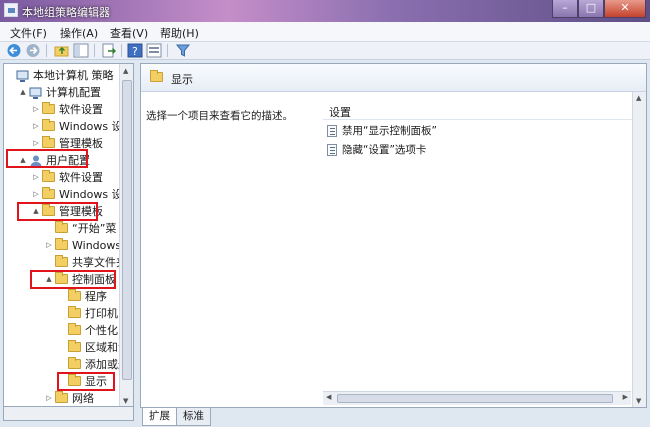 This screenshot has width=650, height=427. Describe the element at coordinates (129, 33) in the screenshot. I see `menu-view: 查看(V)` at that location.